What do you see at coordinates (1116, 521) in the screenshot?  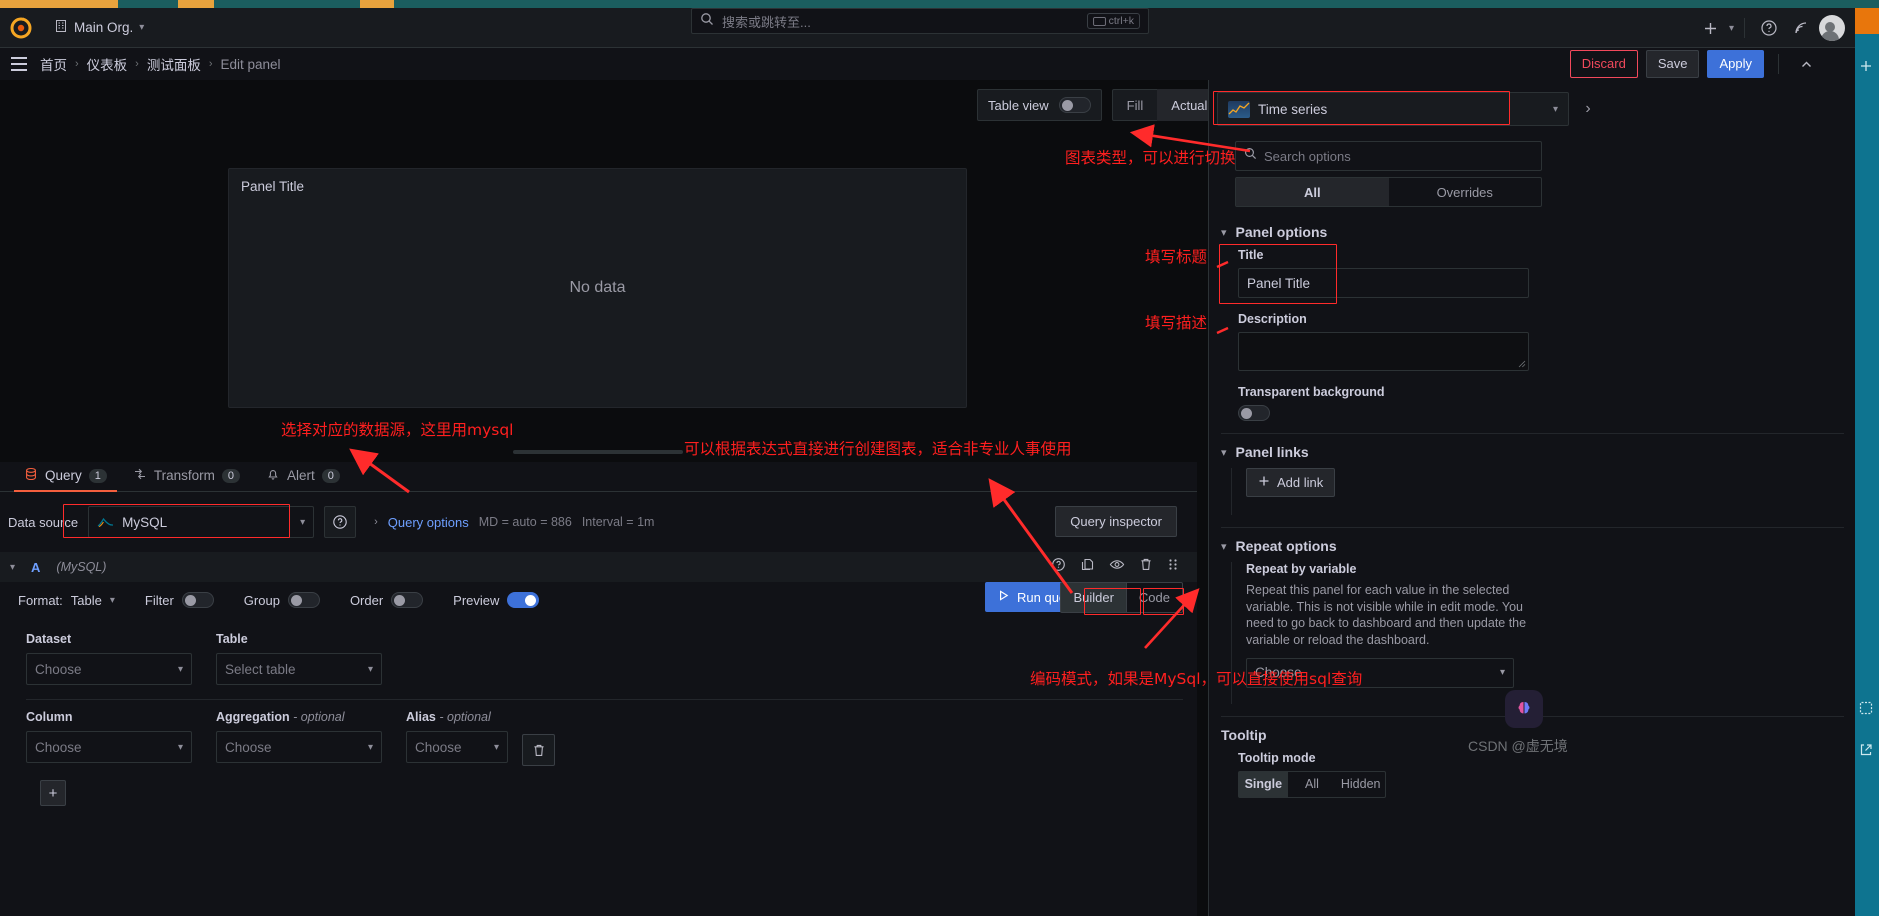 I see `query-inspector-button: Query inspector` at bounding box center [1116, 521].